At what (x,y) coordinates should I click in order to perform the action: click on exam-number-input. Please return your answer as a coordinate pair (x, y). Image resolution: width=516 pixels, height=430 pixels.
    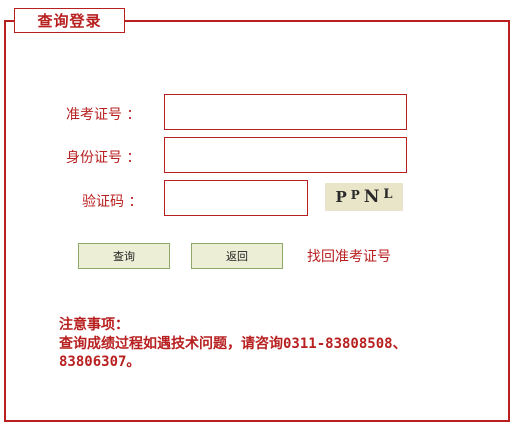
    Looking at the image, I should click on (285, 112).